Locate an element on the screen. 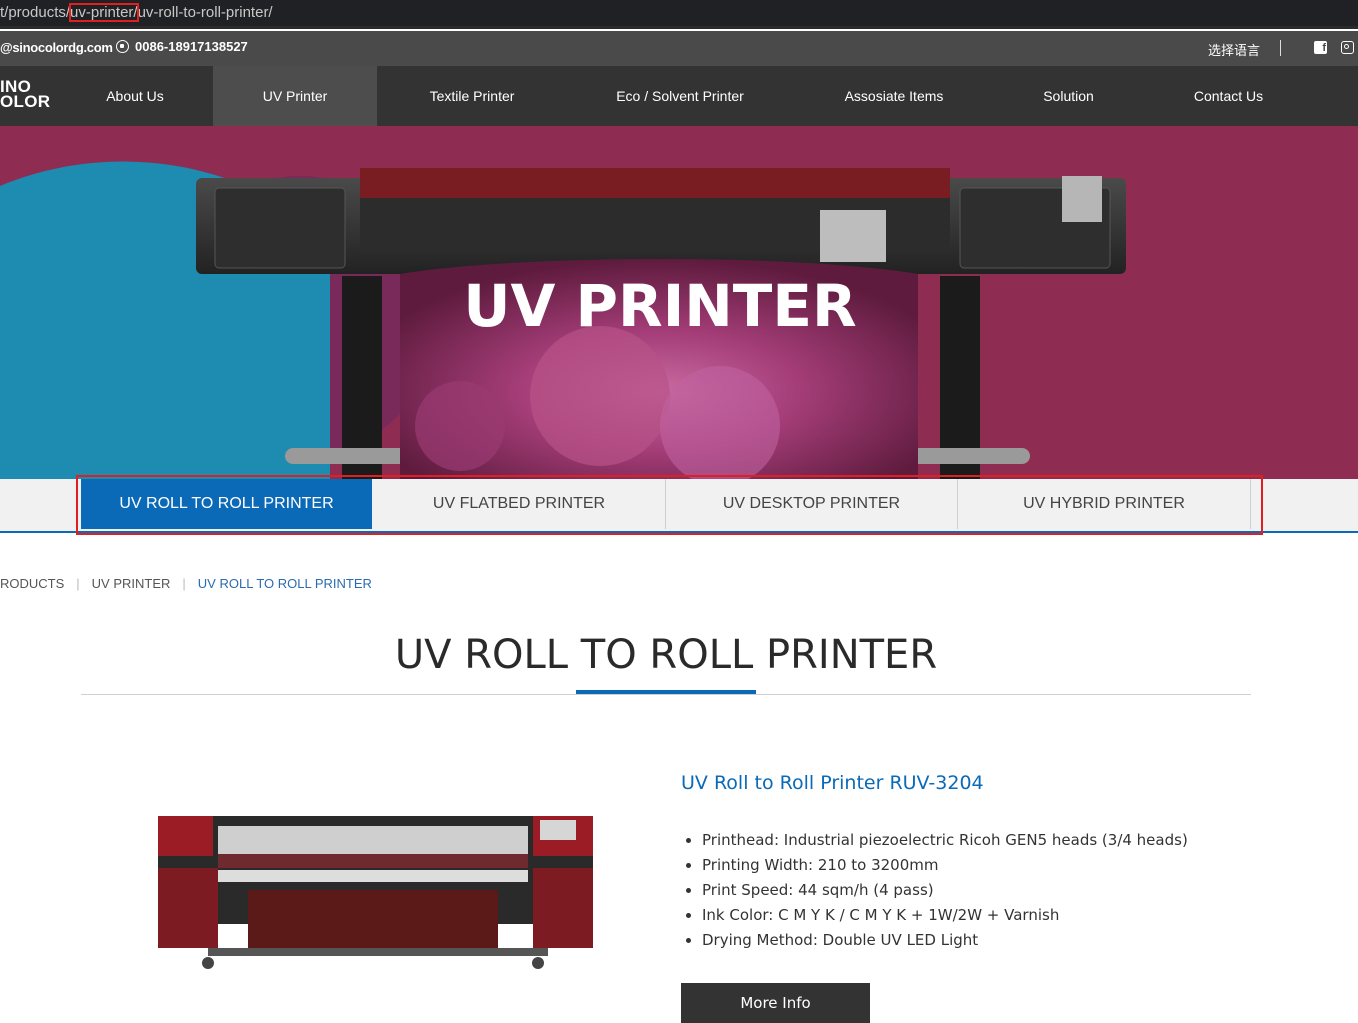 This screenshot has height=1023, width=1358. spec-printing-width: Printing Width: 210 to 3200mm is located at coordinates (945, 865).